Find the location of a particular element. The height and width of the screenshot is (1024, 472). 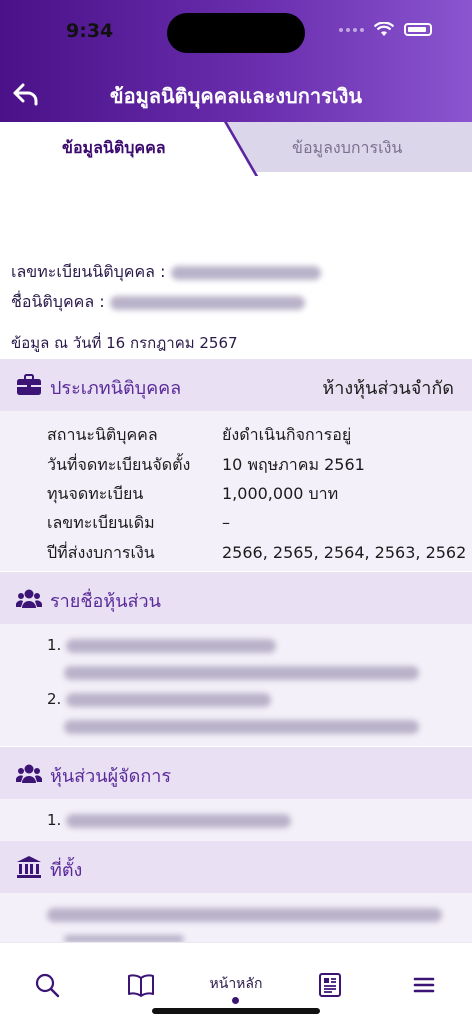

detail-value: – is located at coordinates (226, 522).